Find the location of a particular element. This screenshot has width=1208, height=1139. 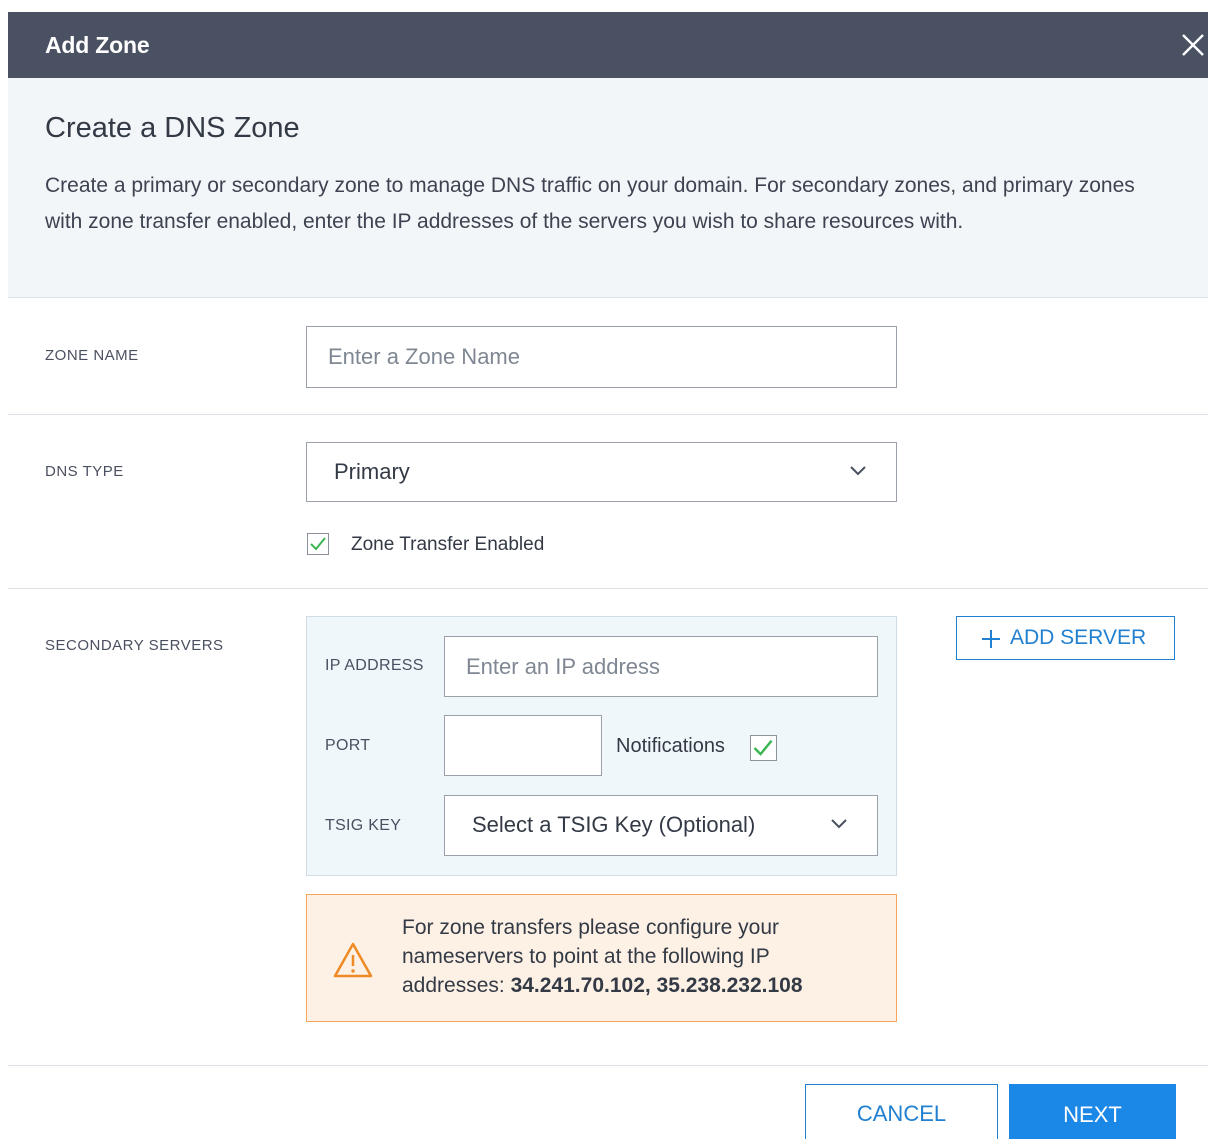

page-title: Create a DNS Zone is located at coordinates (172, 128).